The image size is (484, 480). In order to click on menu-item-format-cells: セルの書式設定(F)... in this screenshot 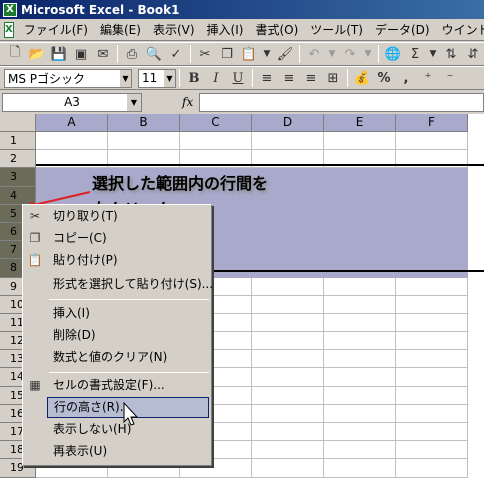, I will do `click(128, 385)`.